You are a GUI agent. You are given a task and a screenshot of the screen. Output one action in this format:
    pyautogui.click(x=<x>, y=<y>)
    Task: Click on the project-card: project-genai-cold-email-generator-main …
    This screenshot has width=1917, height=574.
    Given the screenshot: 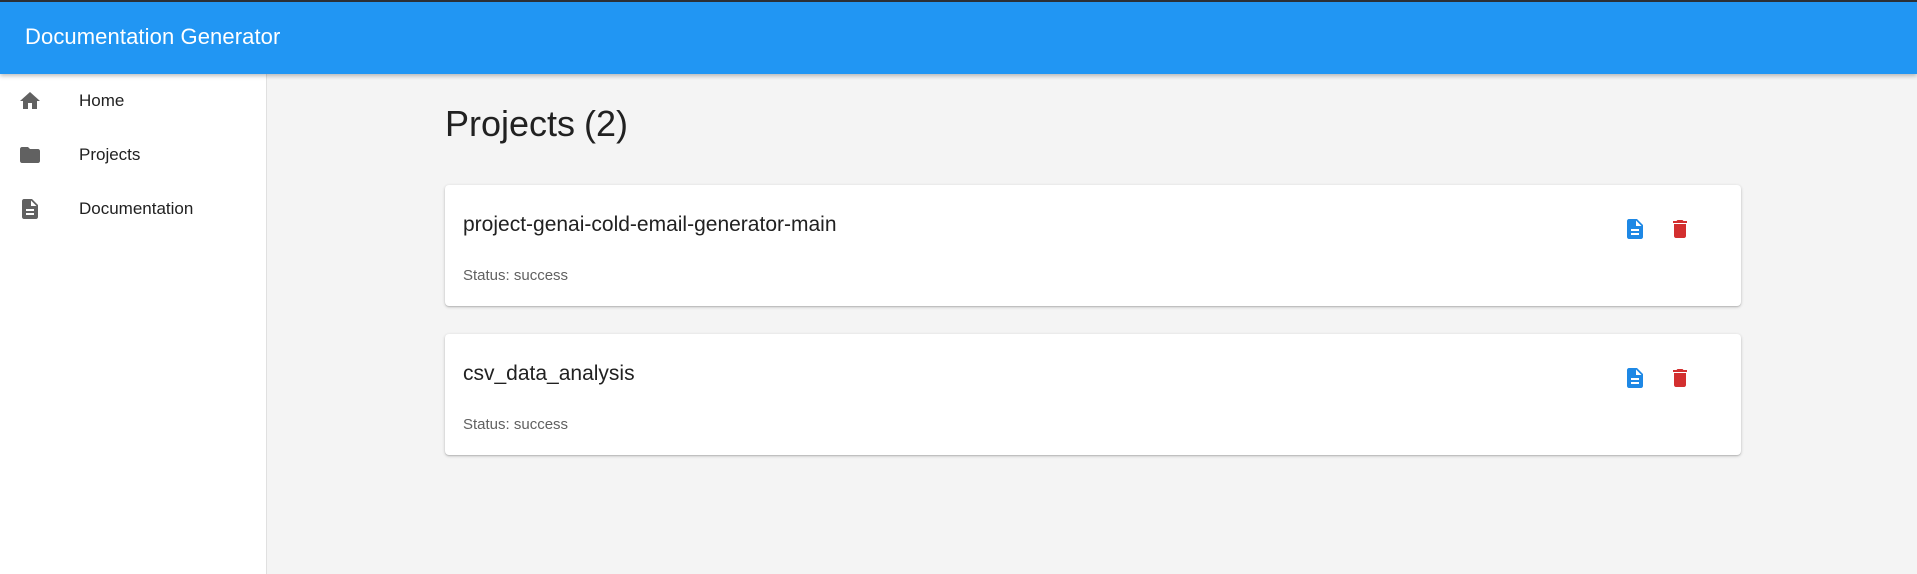 What is the action you would take?
    pyautogui.click(x=1093, y=245)
    